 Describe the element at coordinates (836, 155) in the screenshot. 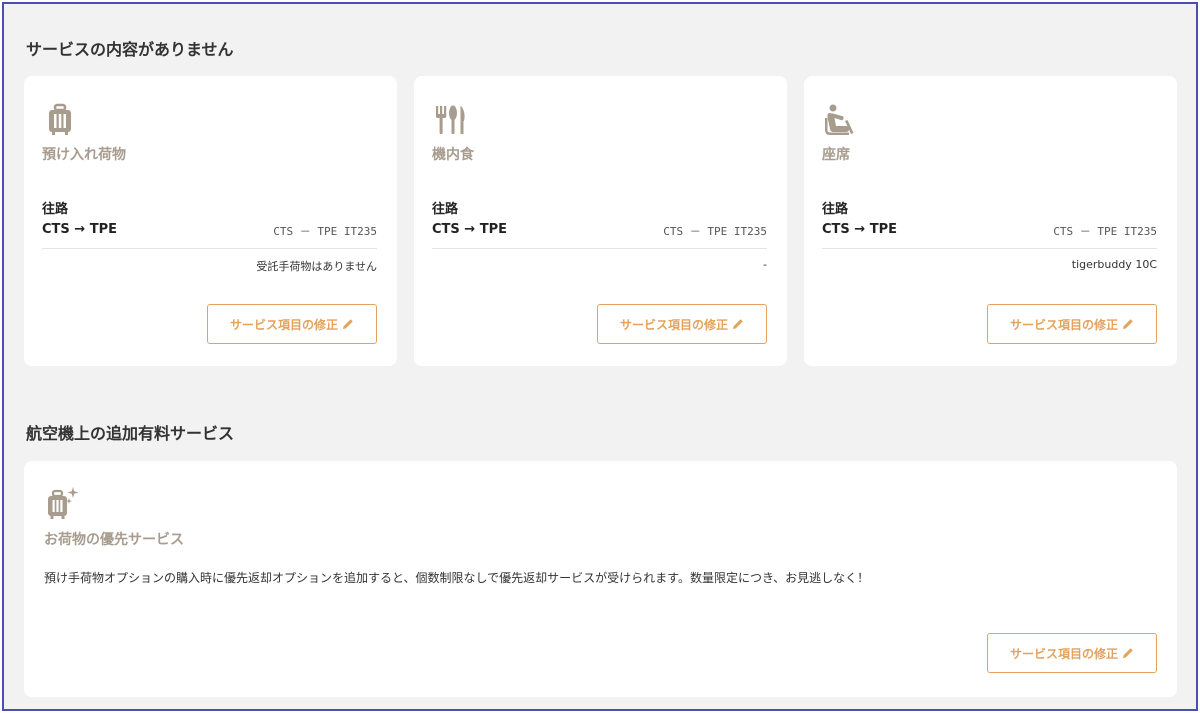

I see `card-title: 座席` at that location.